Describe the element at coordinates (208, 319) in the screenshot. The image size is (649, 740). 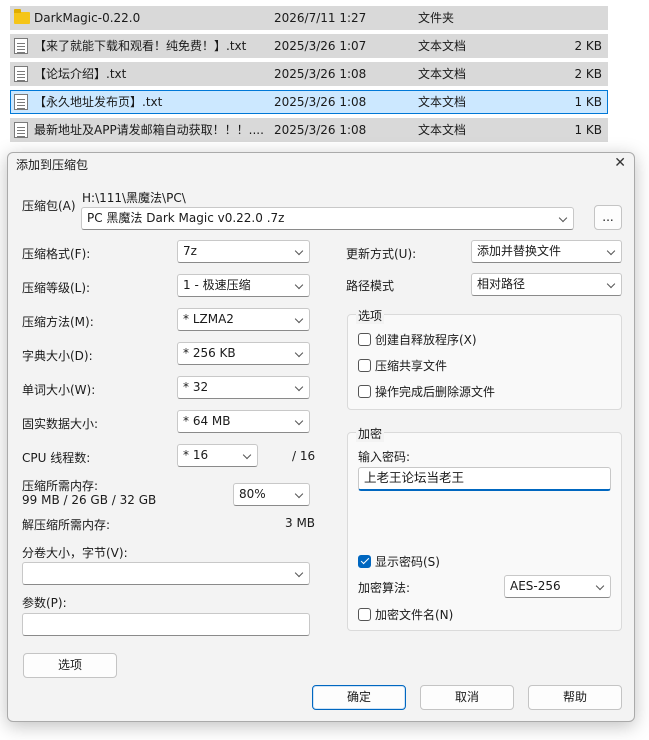
I see `method-value: * LZMA2` at that location.